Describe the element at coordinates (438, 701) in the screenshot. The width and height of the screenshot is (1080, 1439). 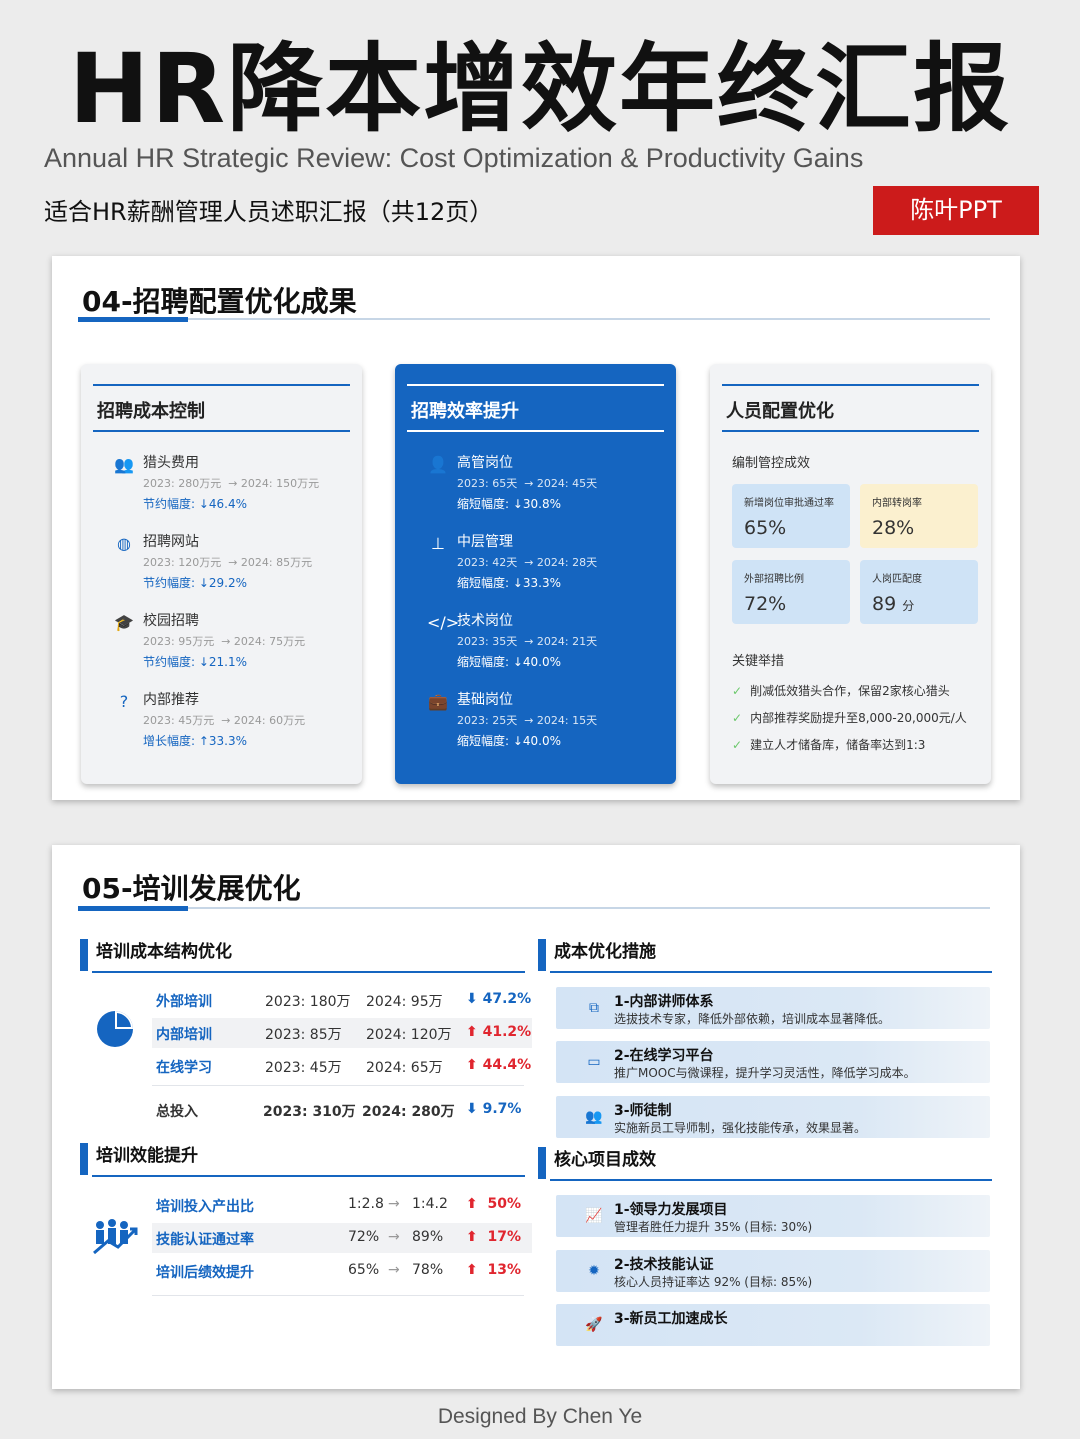
I see `briefcase-icon: 💼` at that location.